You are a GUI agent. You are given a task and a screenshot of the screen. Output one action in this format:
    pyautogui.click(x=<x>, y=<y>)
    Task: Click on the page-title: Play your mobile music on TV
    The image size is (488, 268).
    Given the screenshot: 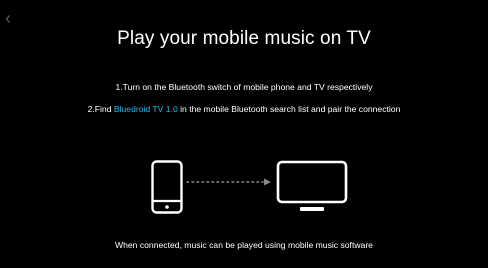 What is the action you would take?
    pyautogui.click(x=244, y=38)
    